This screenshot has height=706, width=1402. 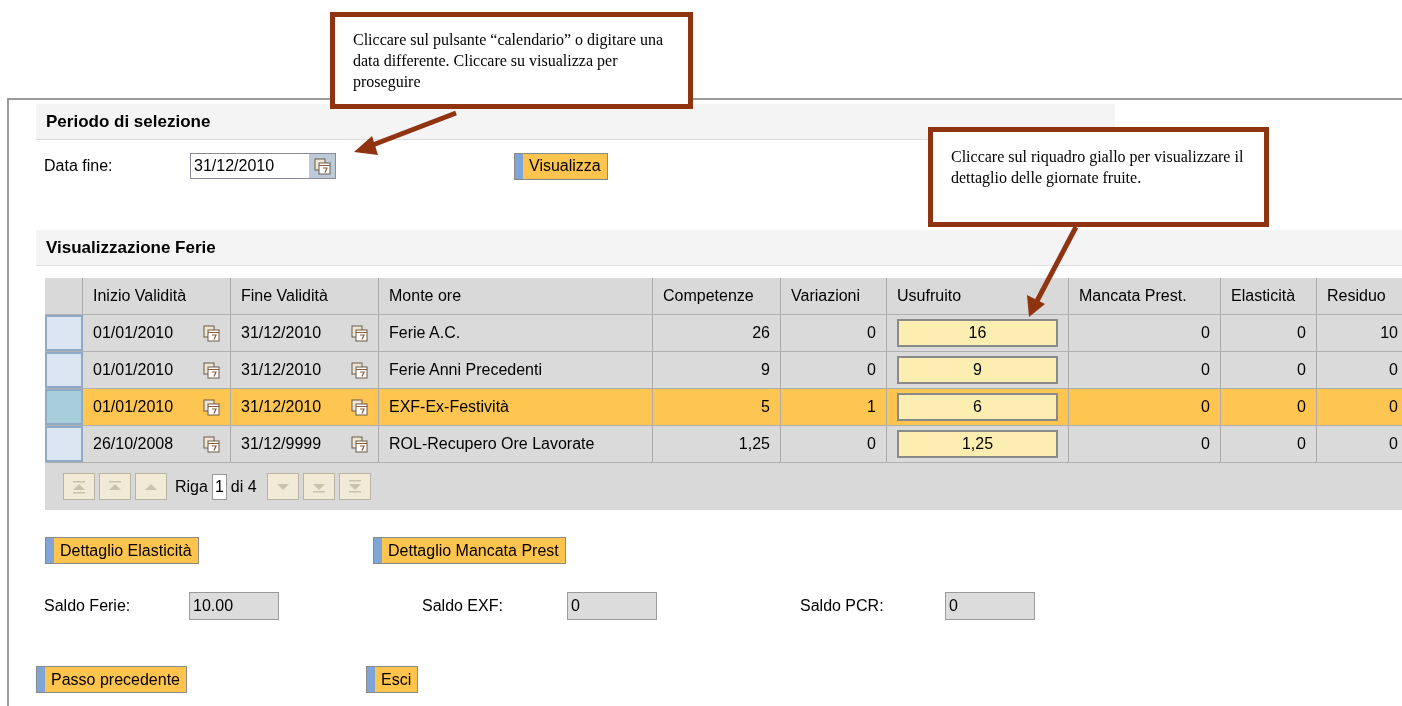 I want to click on table-cell-text: 26, so click(x=761, y=333).